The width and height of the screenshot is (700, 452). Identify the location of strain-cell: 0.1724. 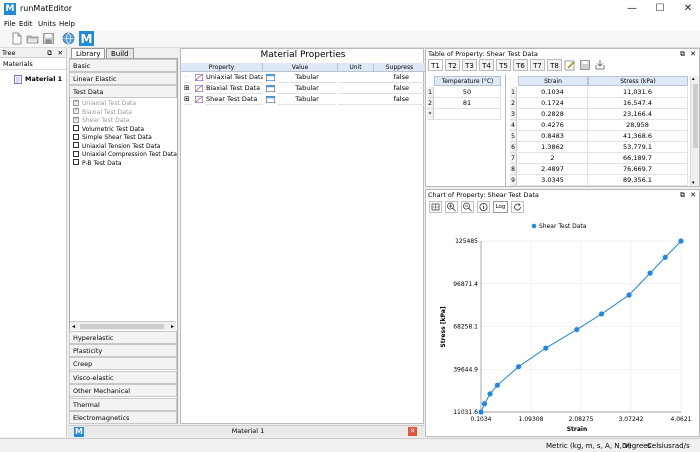
(553, 103).